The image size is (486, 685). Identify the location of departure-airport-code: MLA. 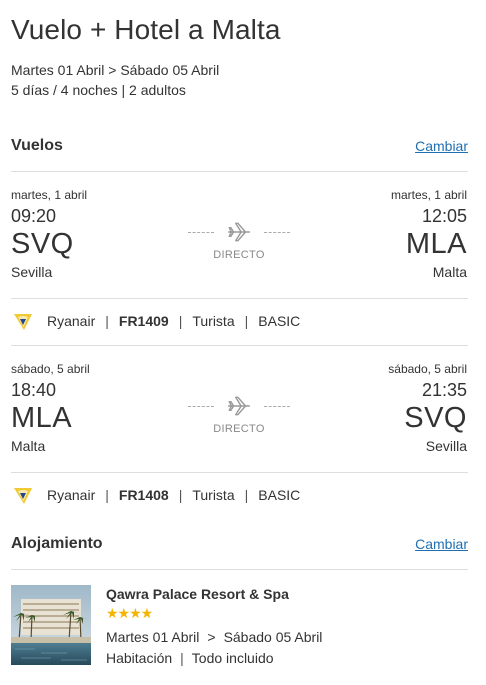
(42, 418).